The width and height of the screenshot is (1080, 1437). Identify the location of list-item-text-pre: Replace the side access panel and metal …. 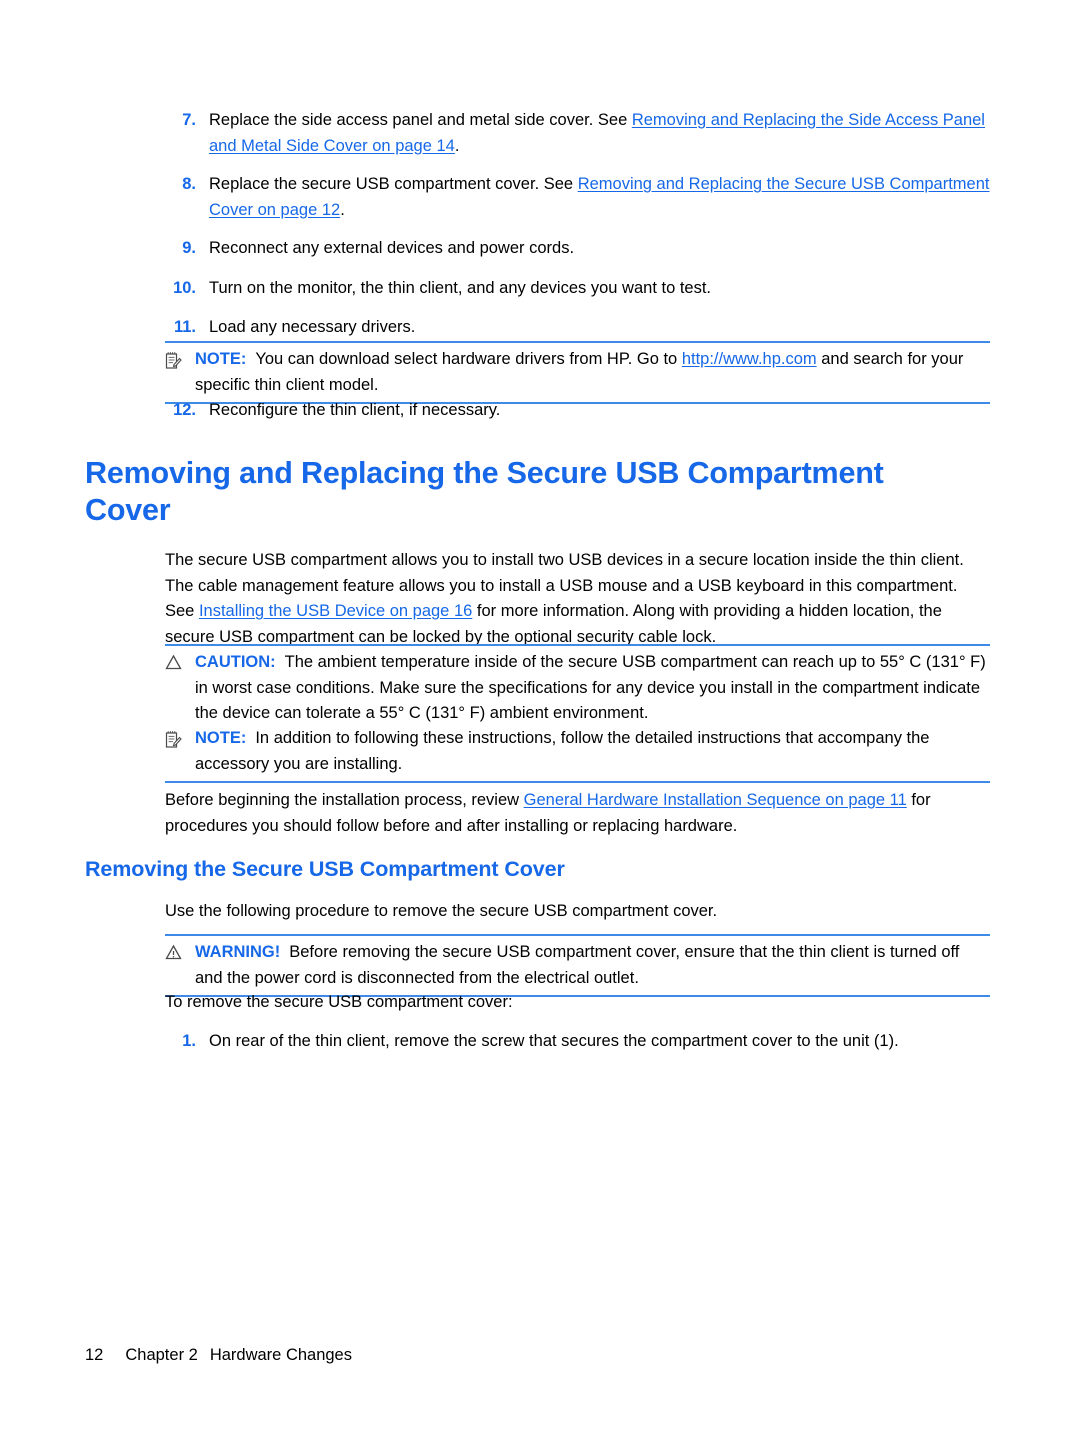
(420, 120).